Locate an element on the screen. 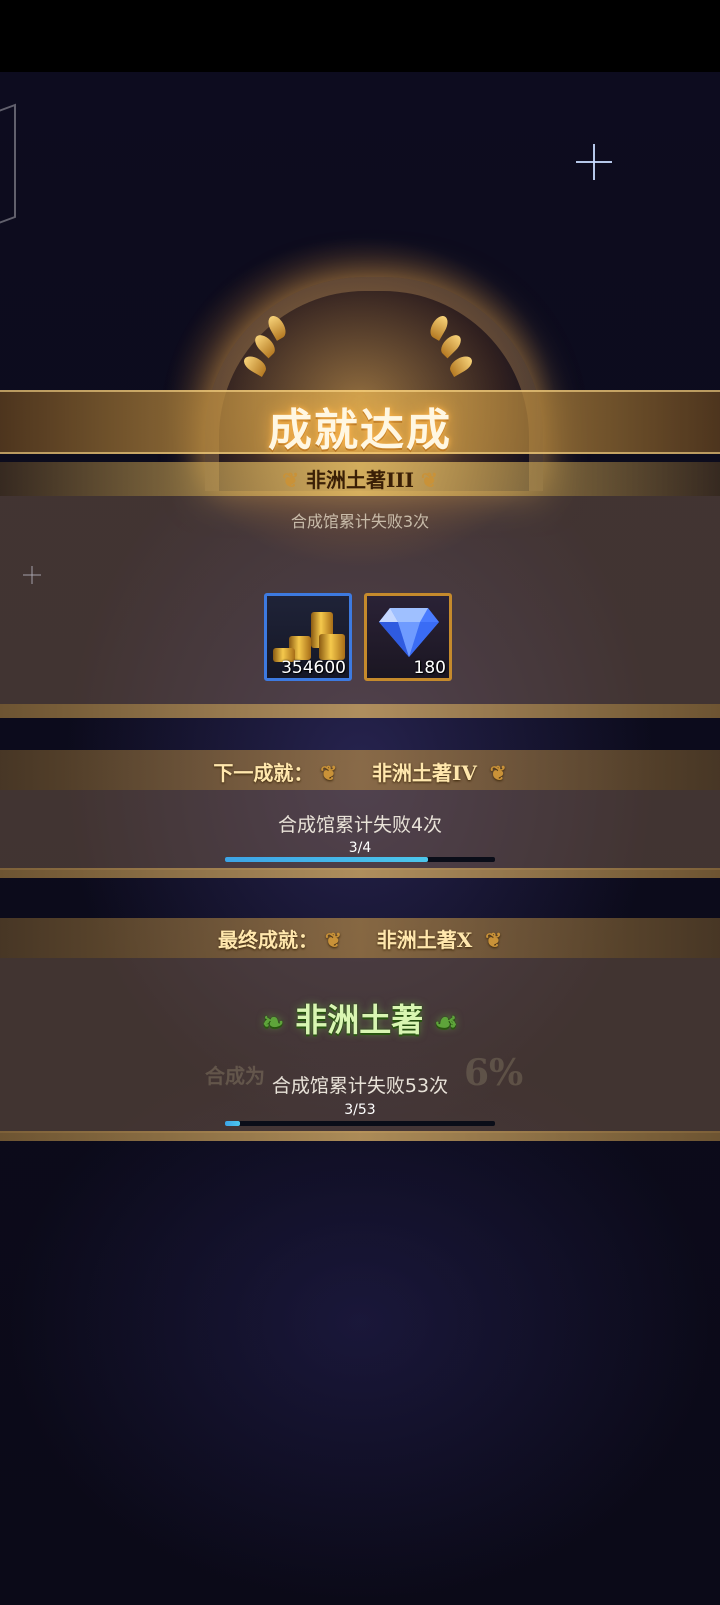 This screenshot has height=1605, width=720. reward-quantity: 180 is located at coordinates (429, 668).